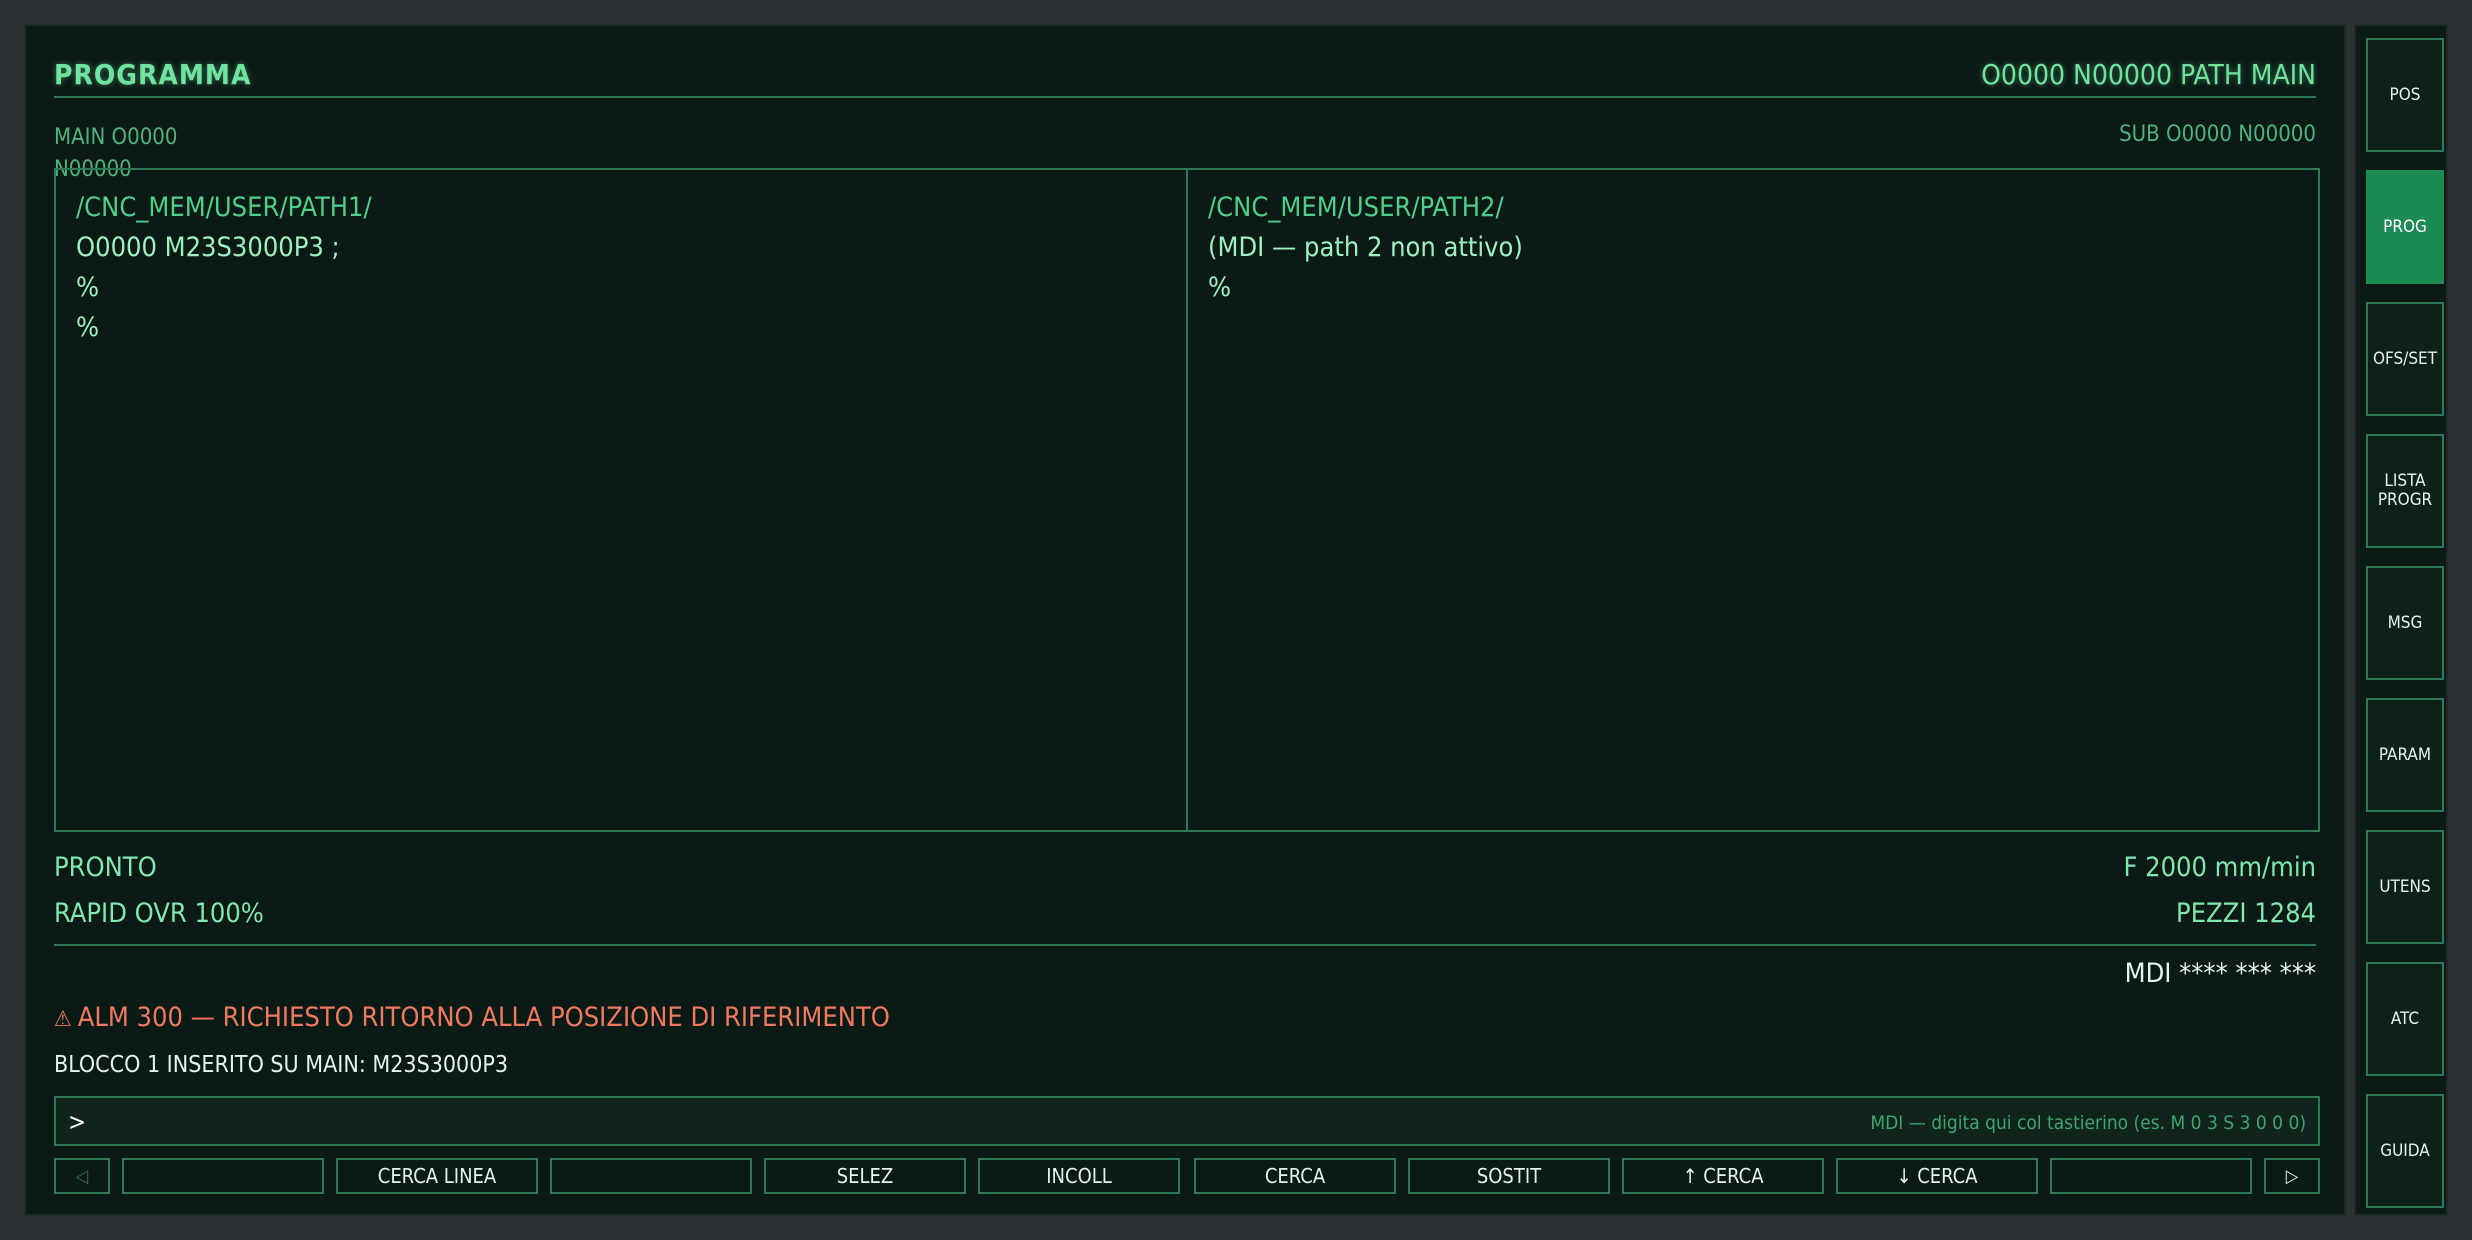 The height and width of the screenshot is (1240, 2472). I want to click on softkey-next-button: ▷, so click(2292, 1176).